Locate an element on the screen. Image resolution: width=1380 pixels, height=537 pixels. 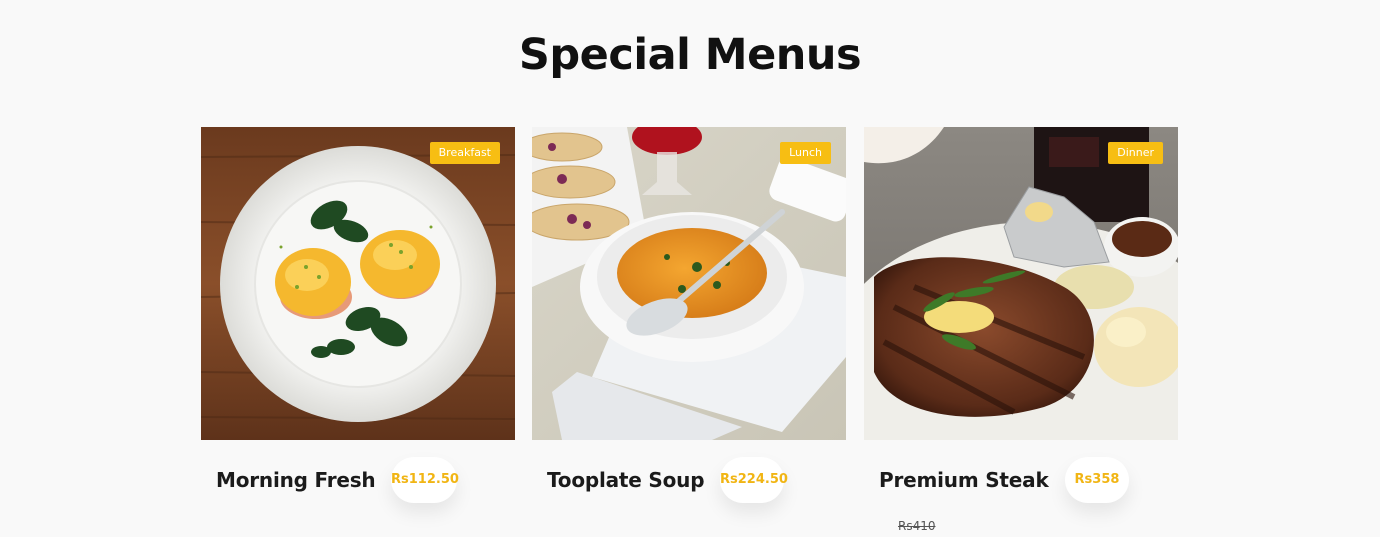
menu-image-premium-steak: Dinner is located at coordinates (1021, 283).